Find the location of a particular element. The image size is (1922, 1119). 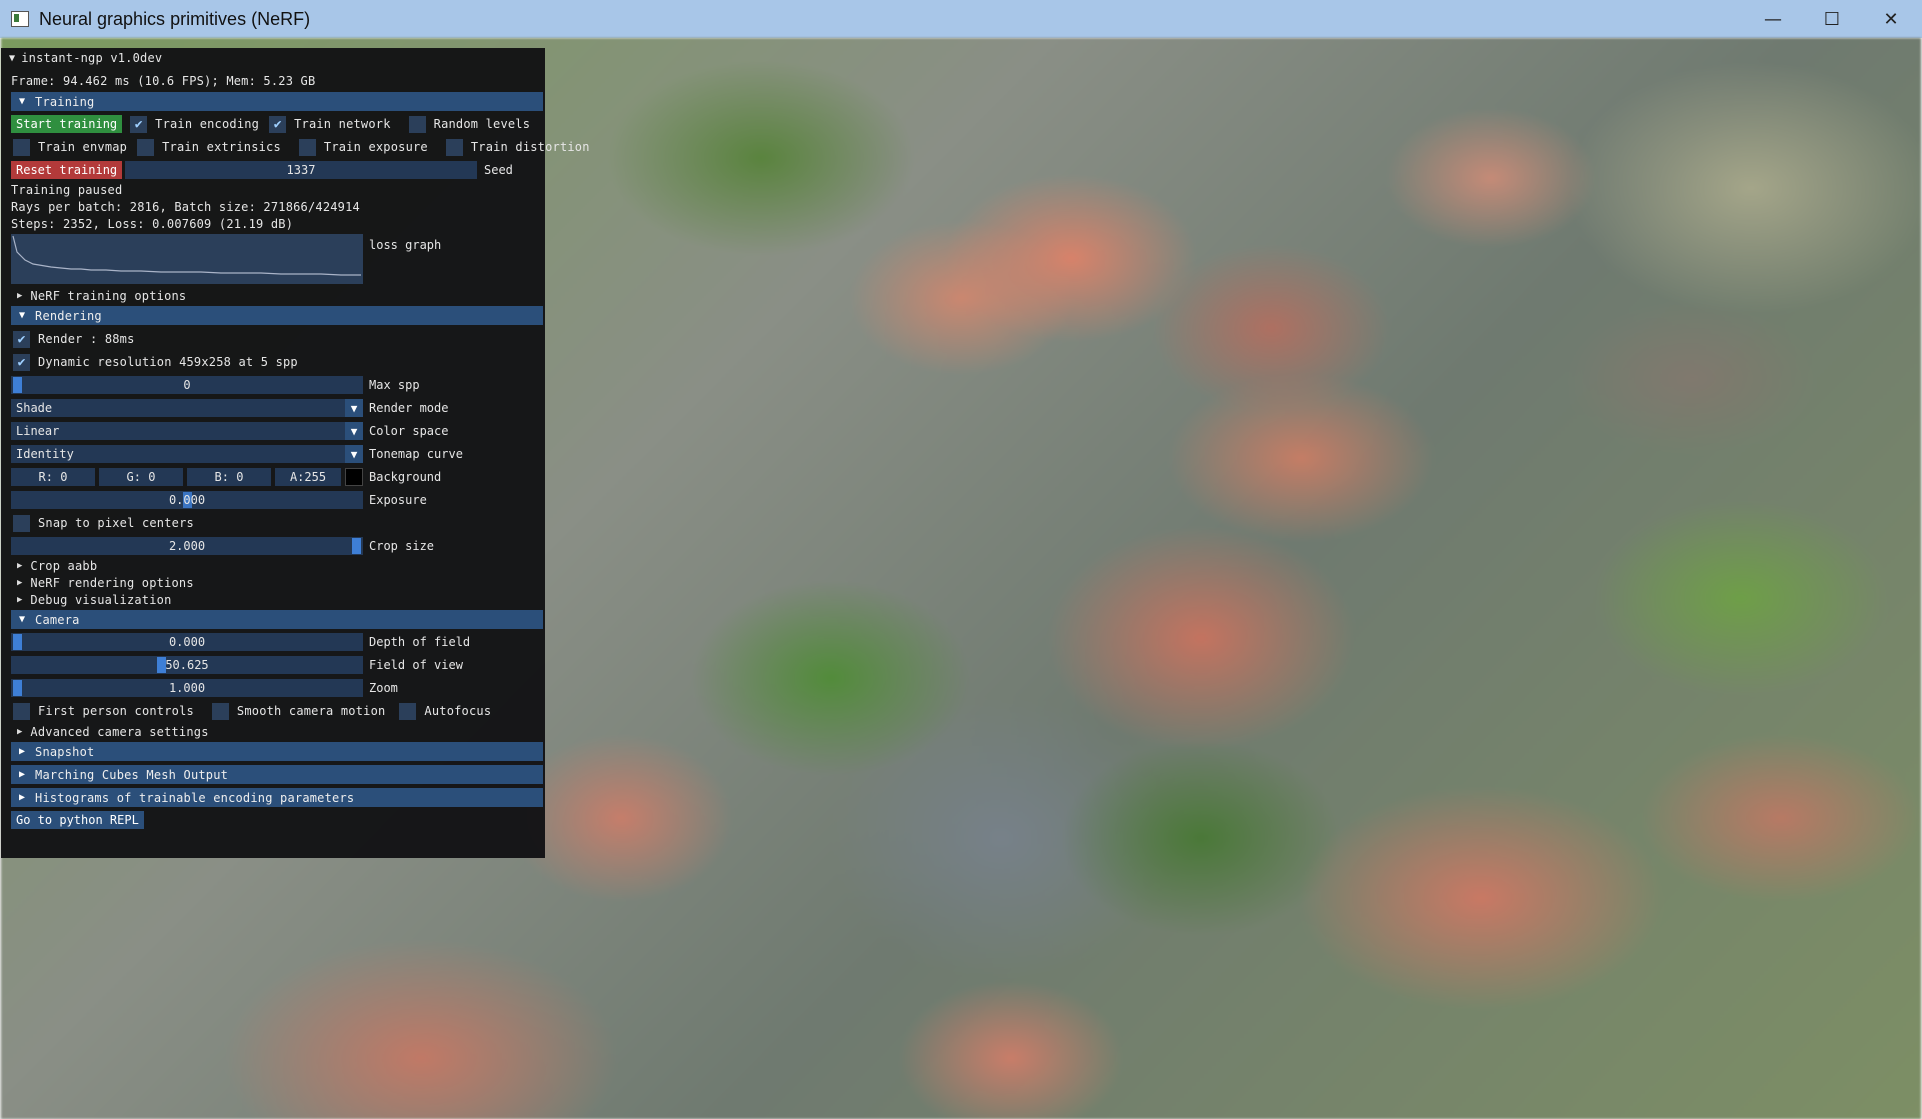

render-mode-label: Render mode is located at coordinates (409, 408).